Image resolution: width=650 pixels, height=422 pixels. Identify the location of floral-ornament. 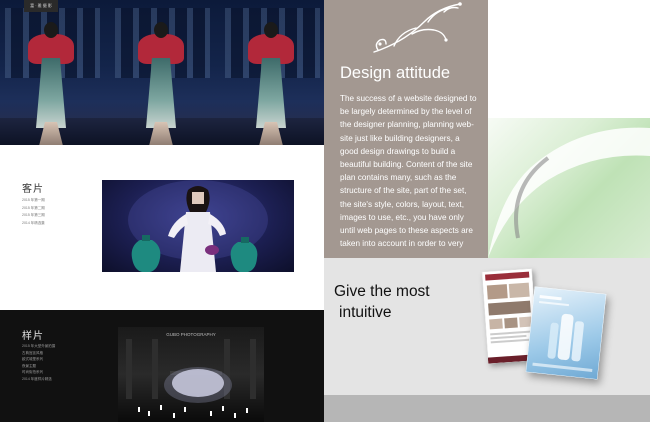
(417, 27).